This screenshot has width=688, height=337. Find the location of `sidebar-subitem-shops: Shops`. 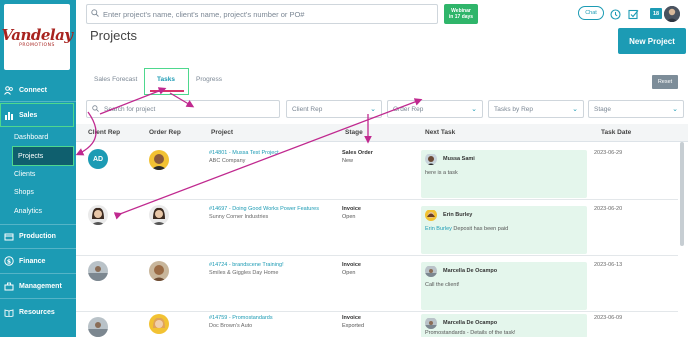

sidebar-subitem-shops: Shops is located at coordinates (24, 192).